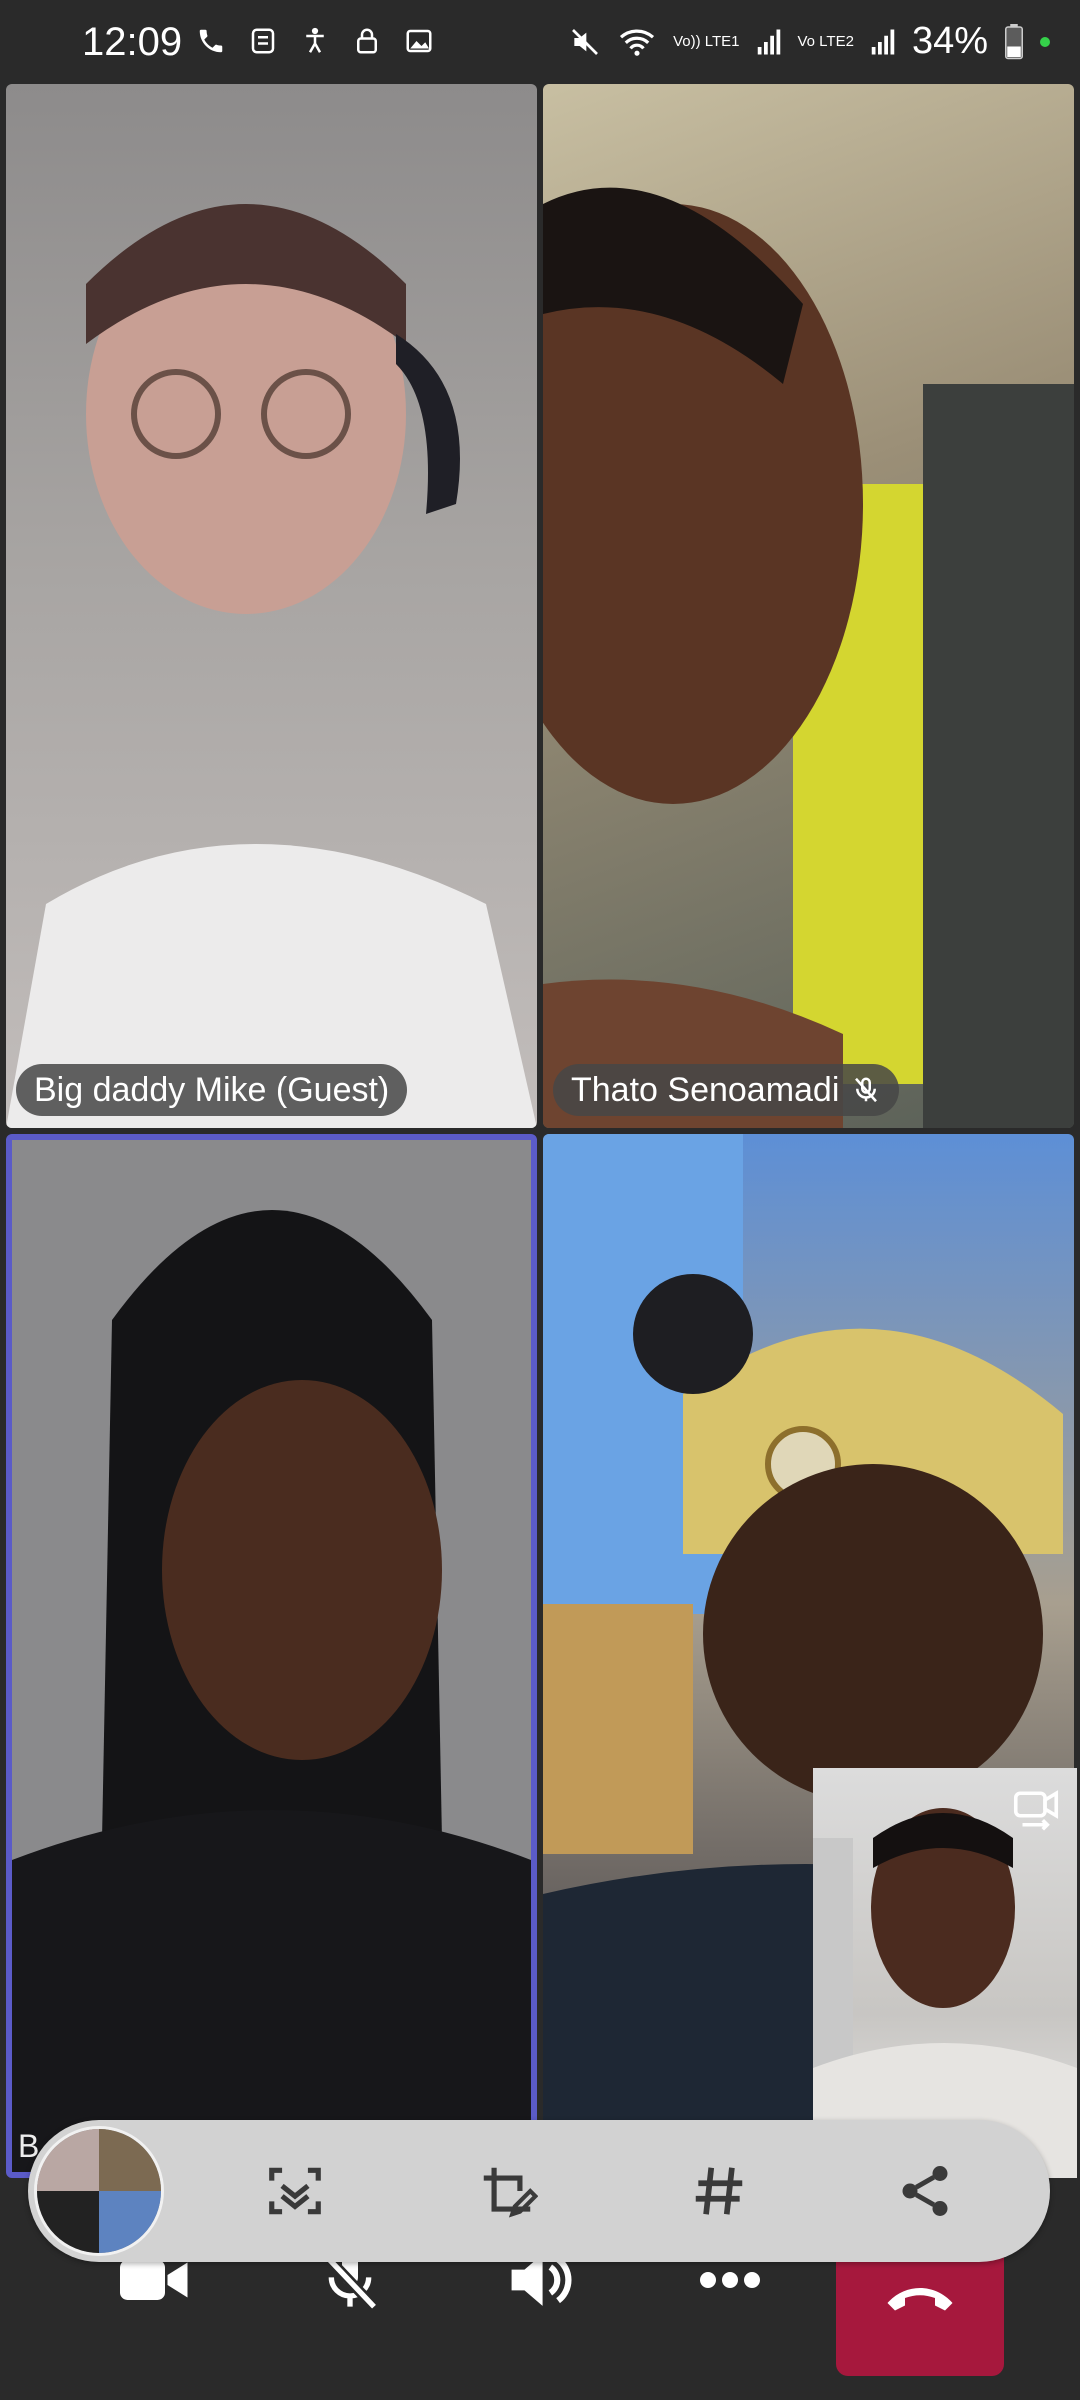 The width and height of the screenshot is (1080, 2400). What do you see at coordinates (866, 1090) in the screenshot?
I see `mic-off-icon` at bounding box center [866, 1090].